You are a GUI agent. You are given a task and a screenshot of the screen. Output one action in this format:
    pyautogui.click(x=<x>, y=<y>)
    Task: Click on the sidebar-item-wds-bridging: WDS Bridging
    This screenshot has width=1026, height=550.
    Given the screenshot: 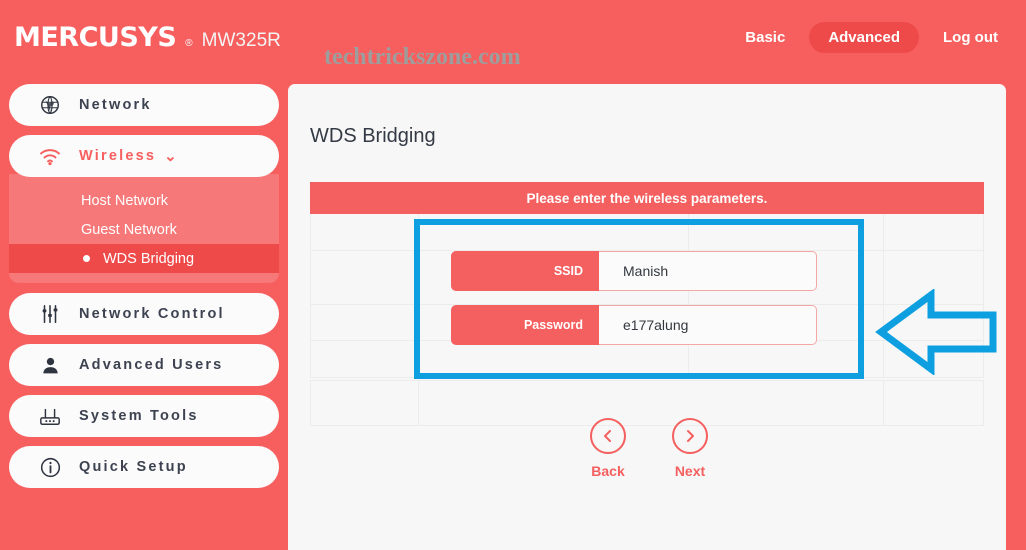 What is the action you would take?
    pyautogui.click(x=144, y=258)
    